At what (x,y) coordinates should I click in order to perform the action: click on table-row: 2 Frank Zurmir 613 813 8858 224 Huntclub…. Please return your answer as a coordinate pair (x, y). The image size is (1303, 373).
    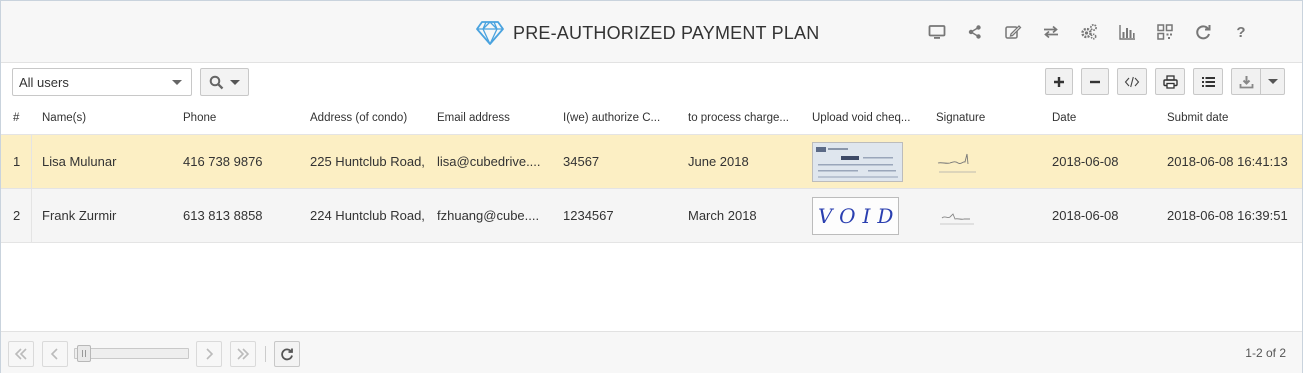
    Looking at the image, I should click on (651, 216).